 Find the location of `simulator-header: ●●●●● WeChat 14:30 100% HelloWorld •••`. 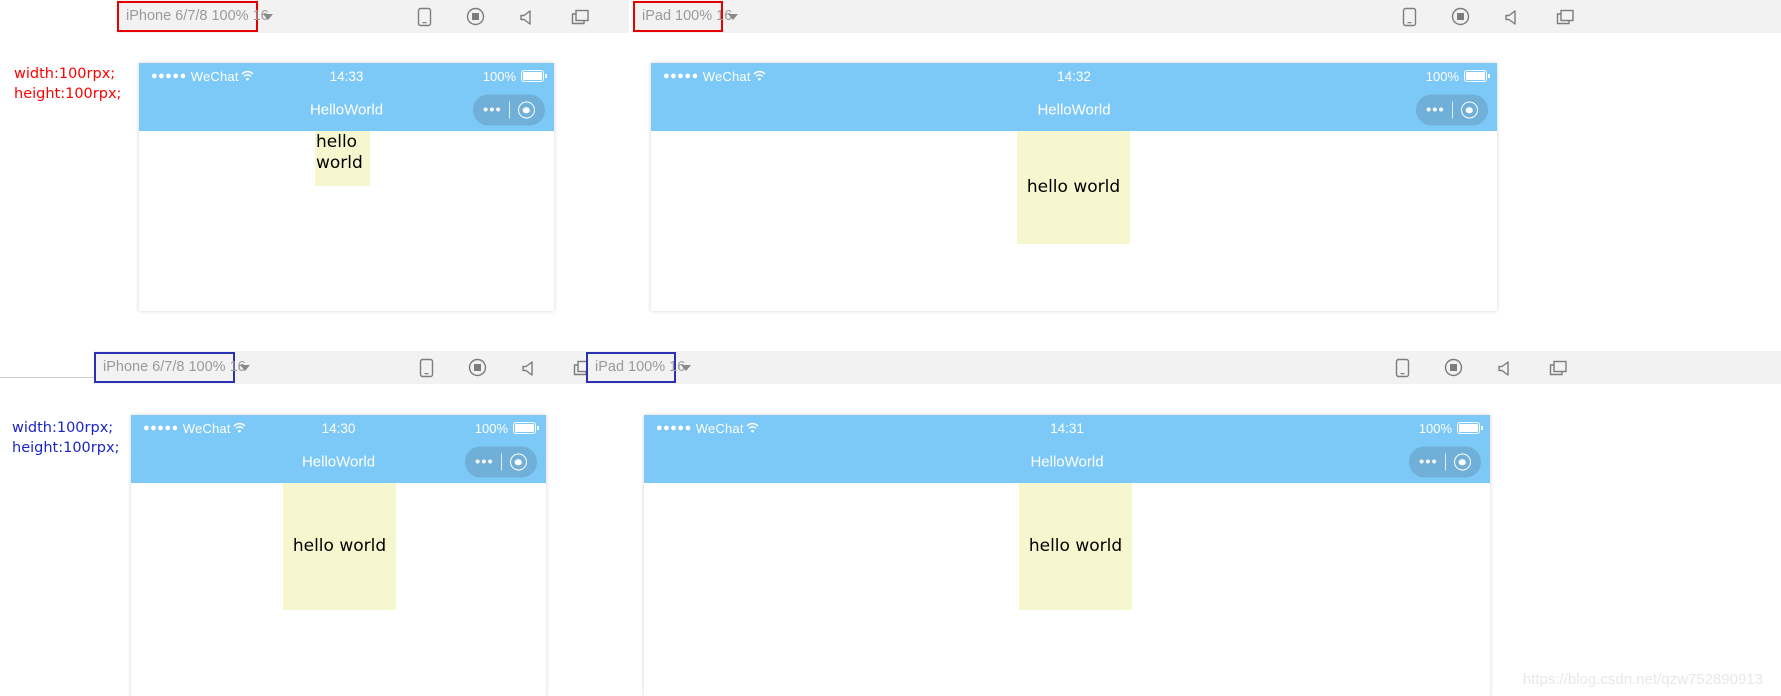

simulator-header: ●●●●● WeChat 14:30 100% HelloWorld ••• is located at coordinates (338, 449).